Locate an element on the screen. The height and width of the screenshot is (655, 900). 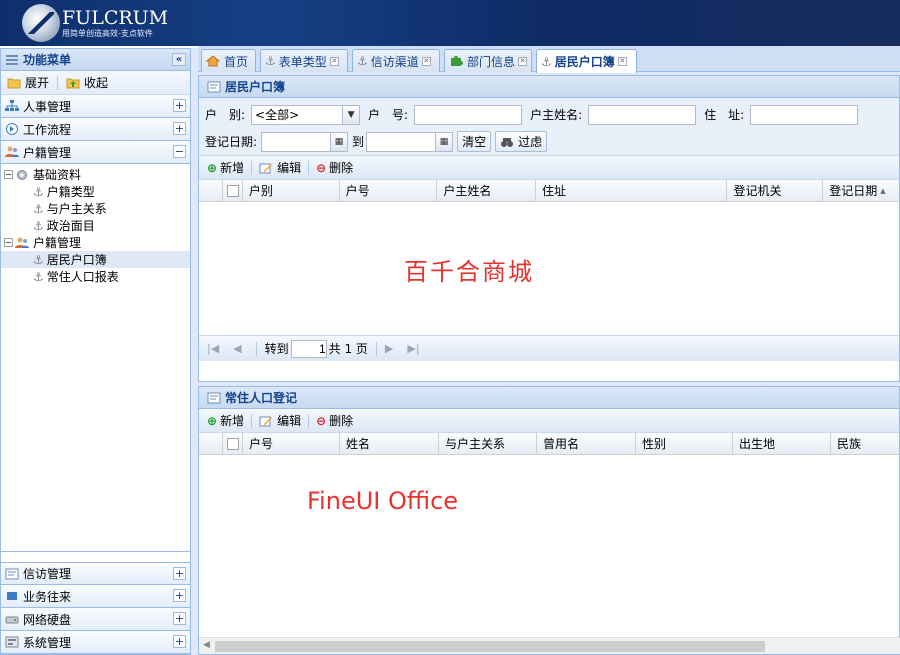
column-header: 户主姓名 is located at coordinates (487, 190).